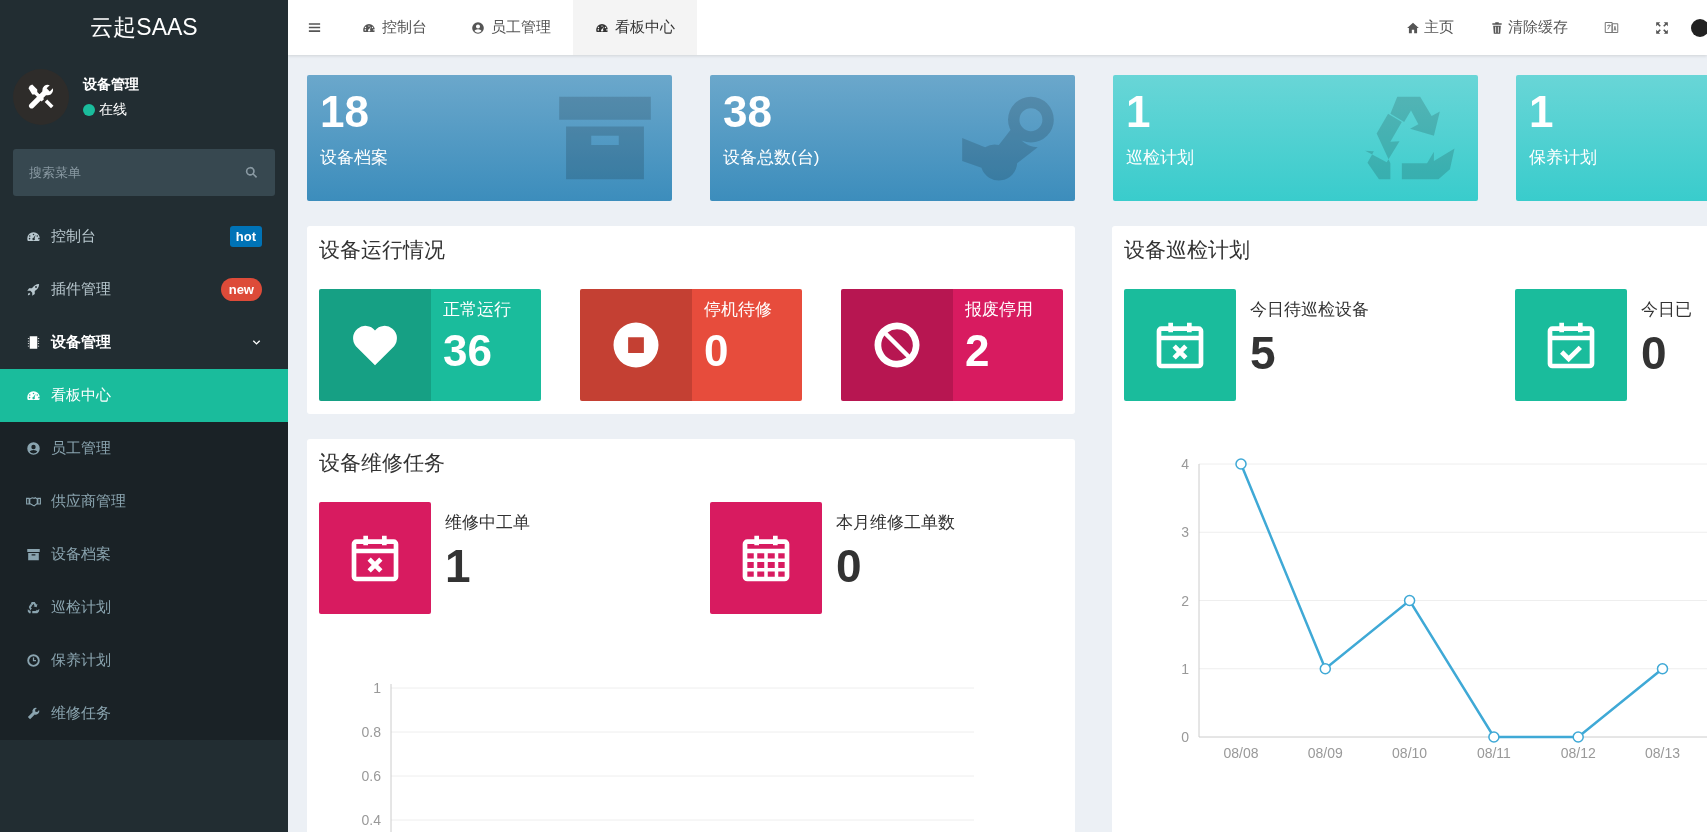 This screenshot has width=1707, height=832. I want to click on sidebar-subitem: 供应商管理, so click(144, 501).